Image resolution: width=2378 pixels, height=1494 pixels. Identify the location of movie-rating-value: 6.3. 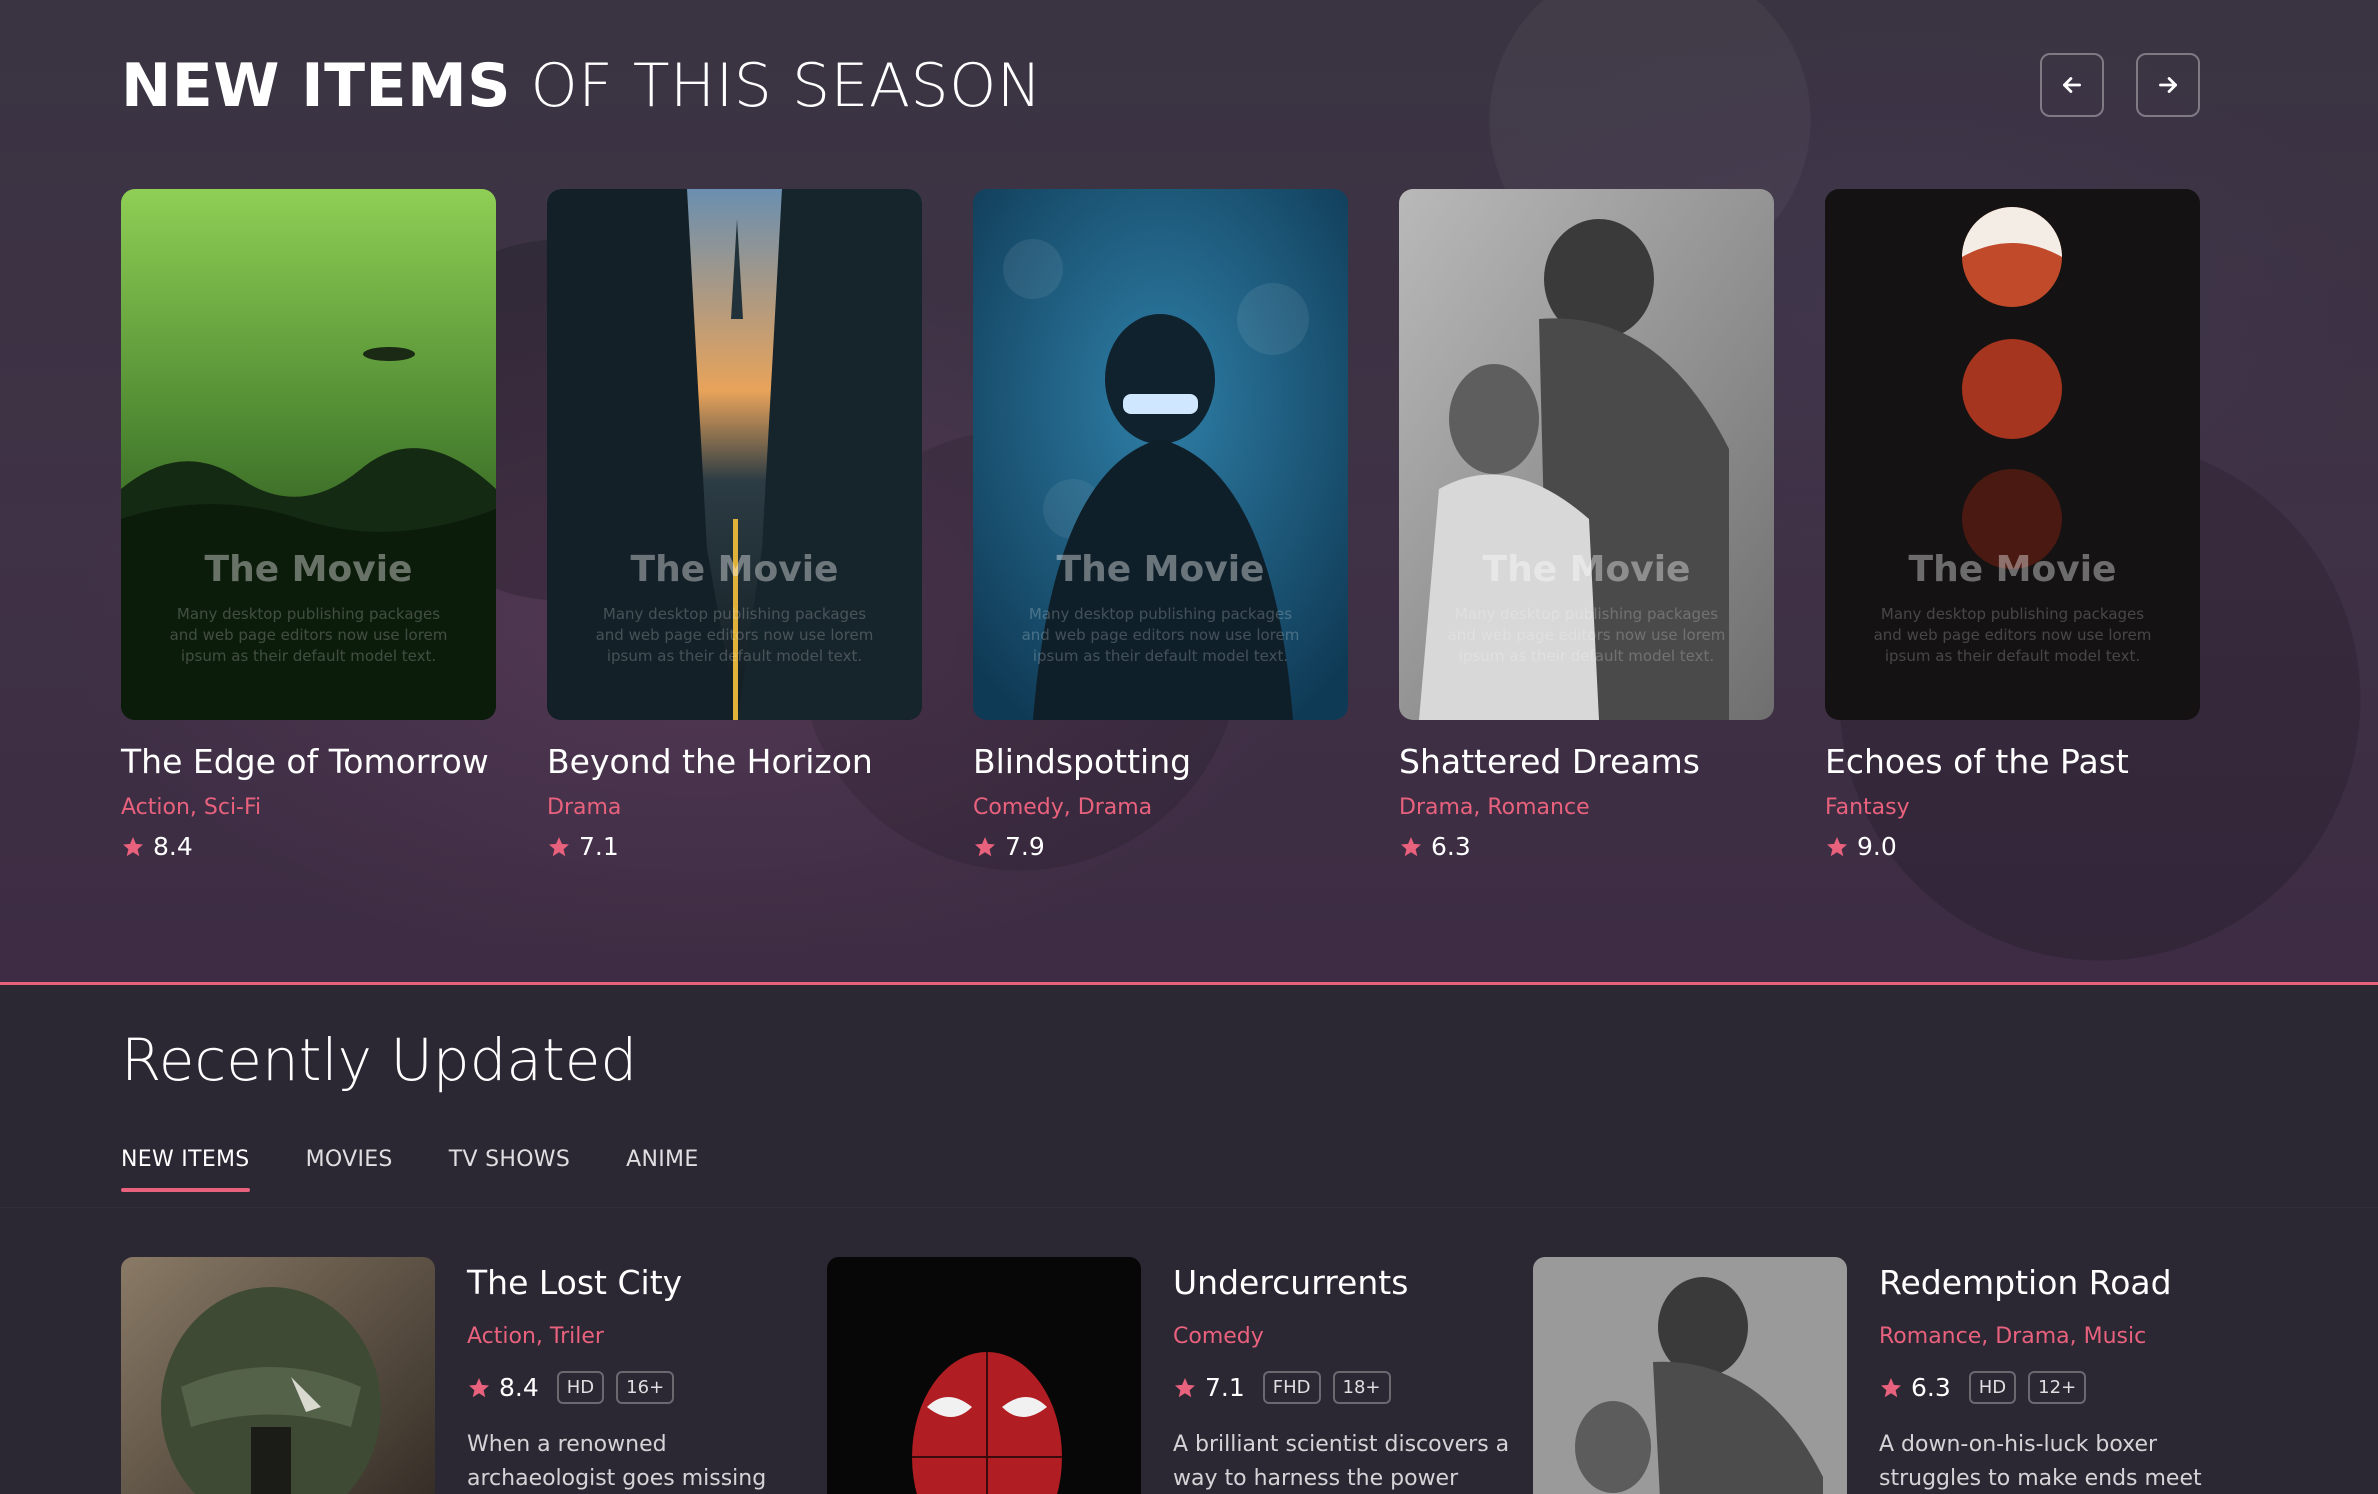
(1451, 846).